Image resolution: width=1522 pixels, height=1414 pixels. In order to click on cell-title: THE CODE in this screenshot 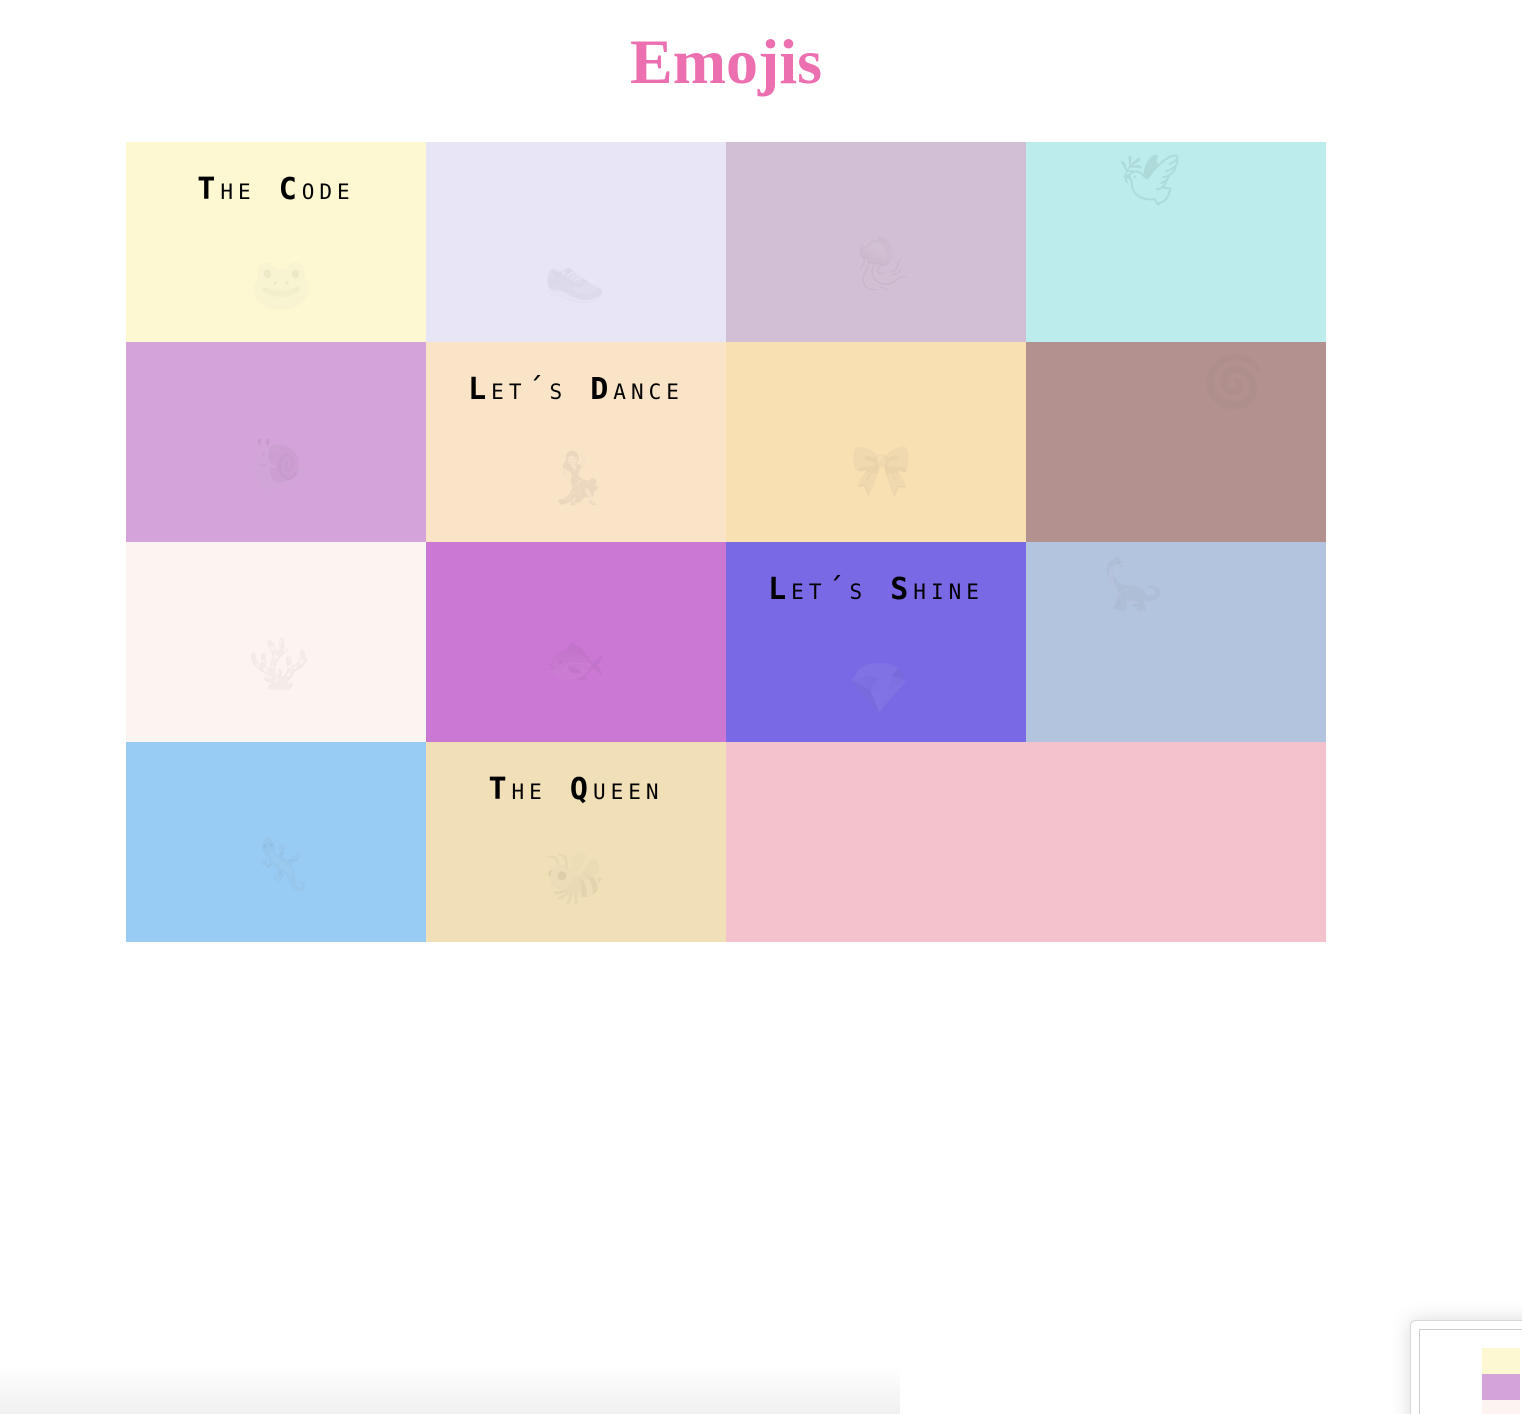, I will do `click(276, 189)`.